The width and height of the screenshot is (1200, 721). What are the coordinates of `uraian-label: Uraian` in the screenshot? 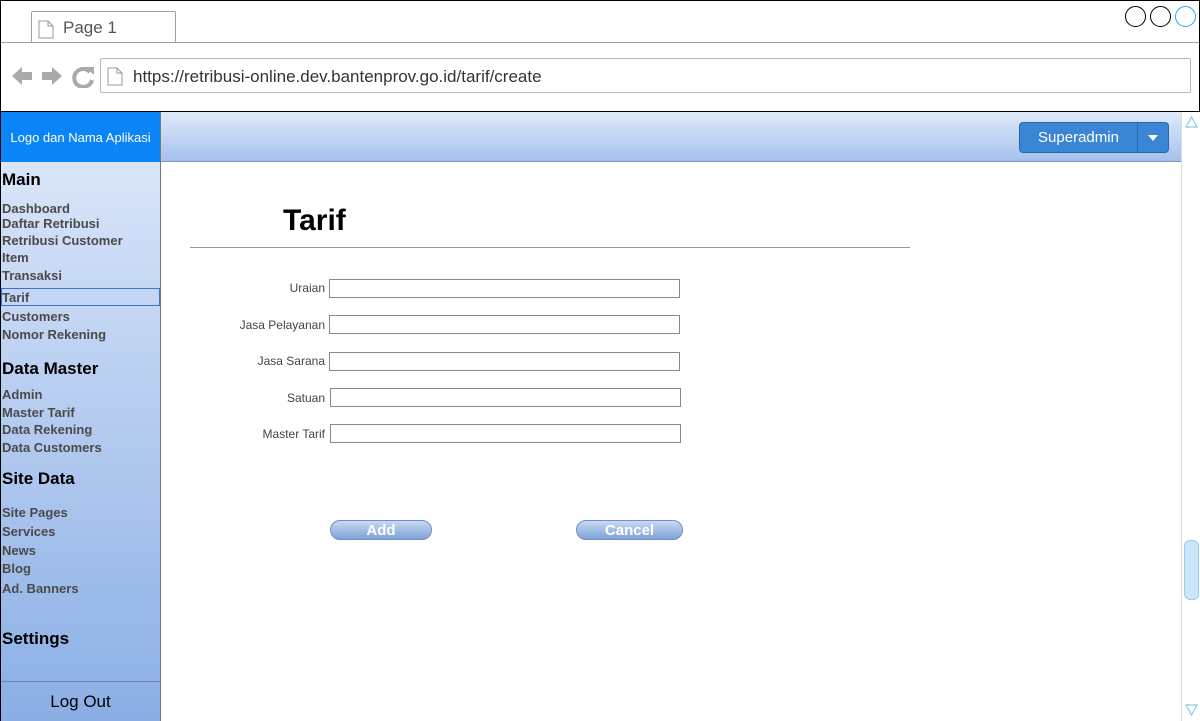 It's located at (307, 288).